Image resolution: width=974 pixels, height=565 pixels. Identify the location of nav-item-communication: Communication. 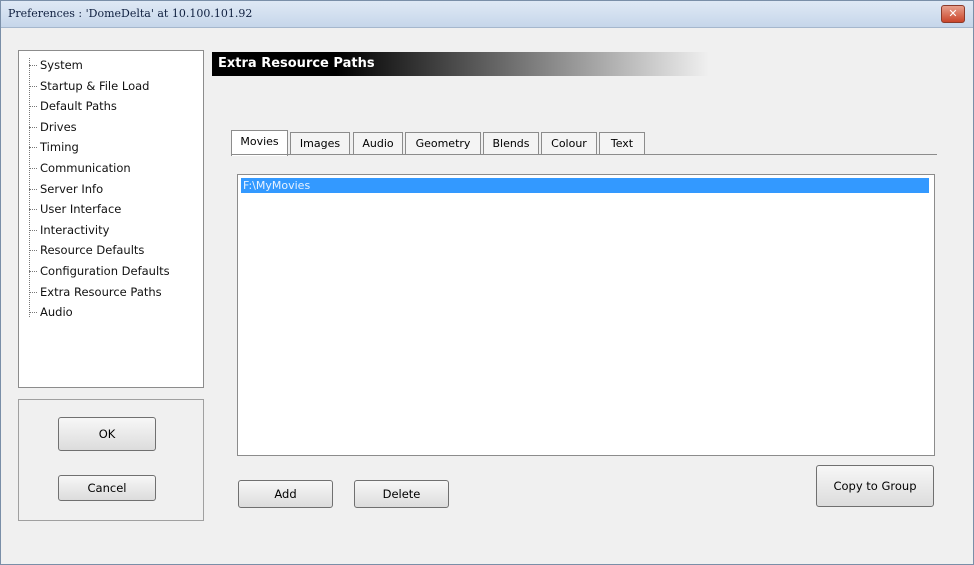
(94, 168).